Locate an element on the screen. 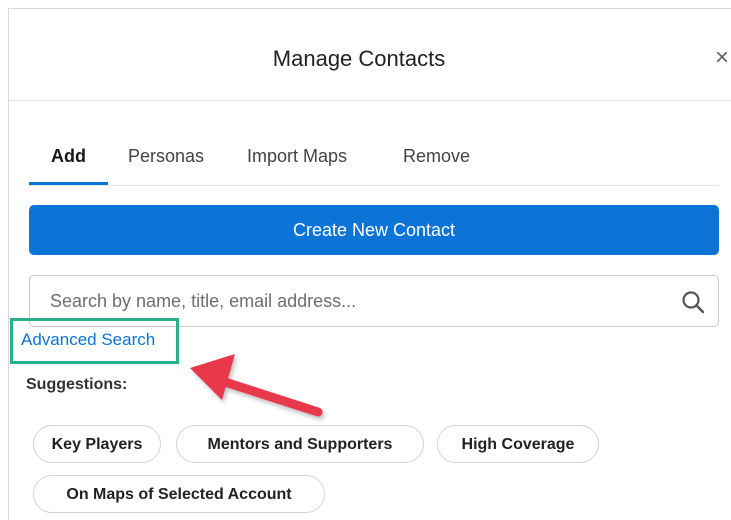 This screenshot has height=520, width=731. suggestions-label: Suggestions: is located at coordinates (77, 384).